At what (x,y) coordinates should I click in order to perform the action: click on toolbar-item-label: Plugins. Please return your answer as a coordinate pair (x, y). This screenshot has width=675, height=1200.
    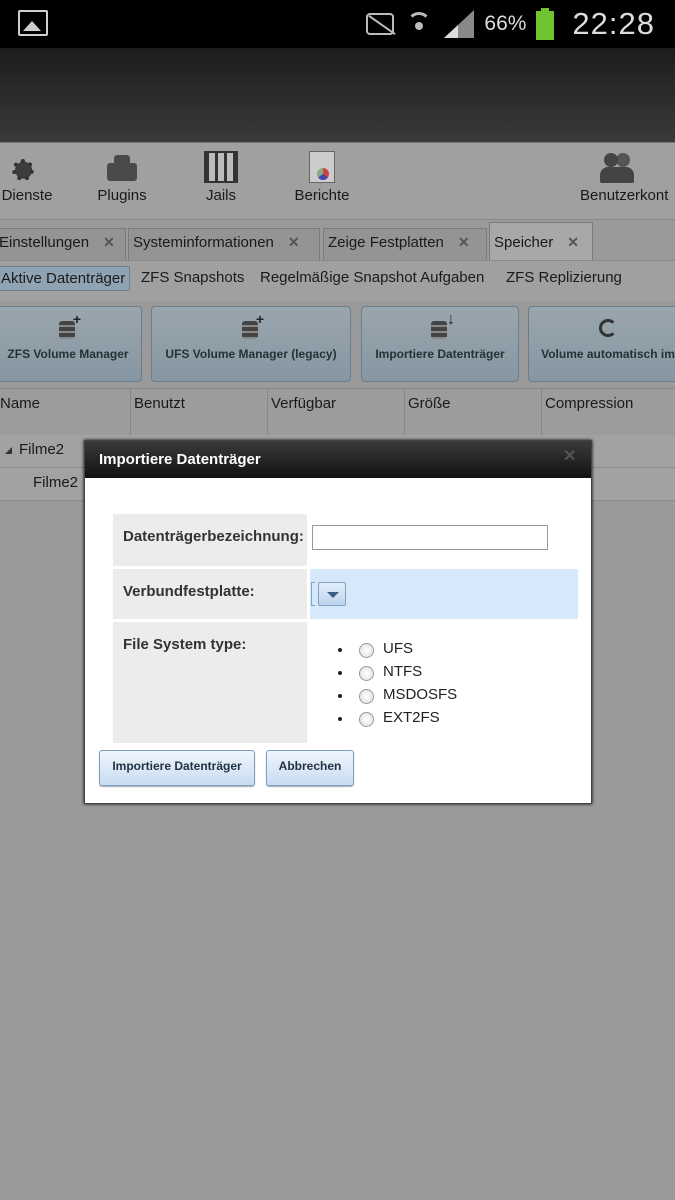
    Looking at the image, I should click on (122, 195).